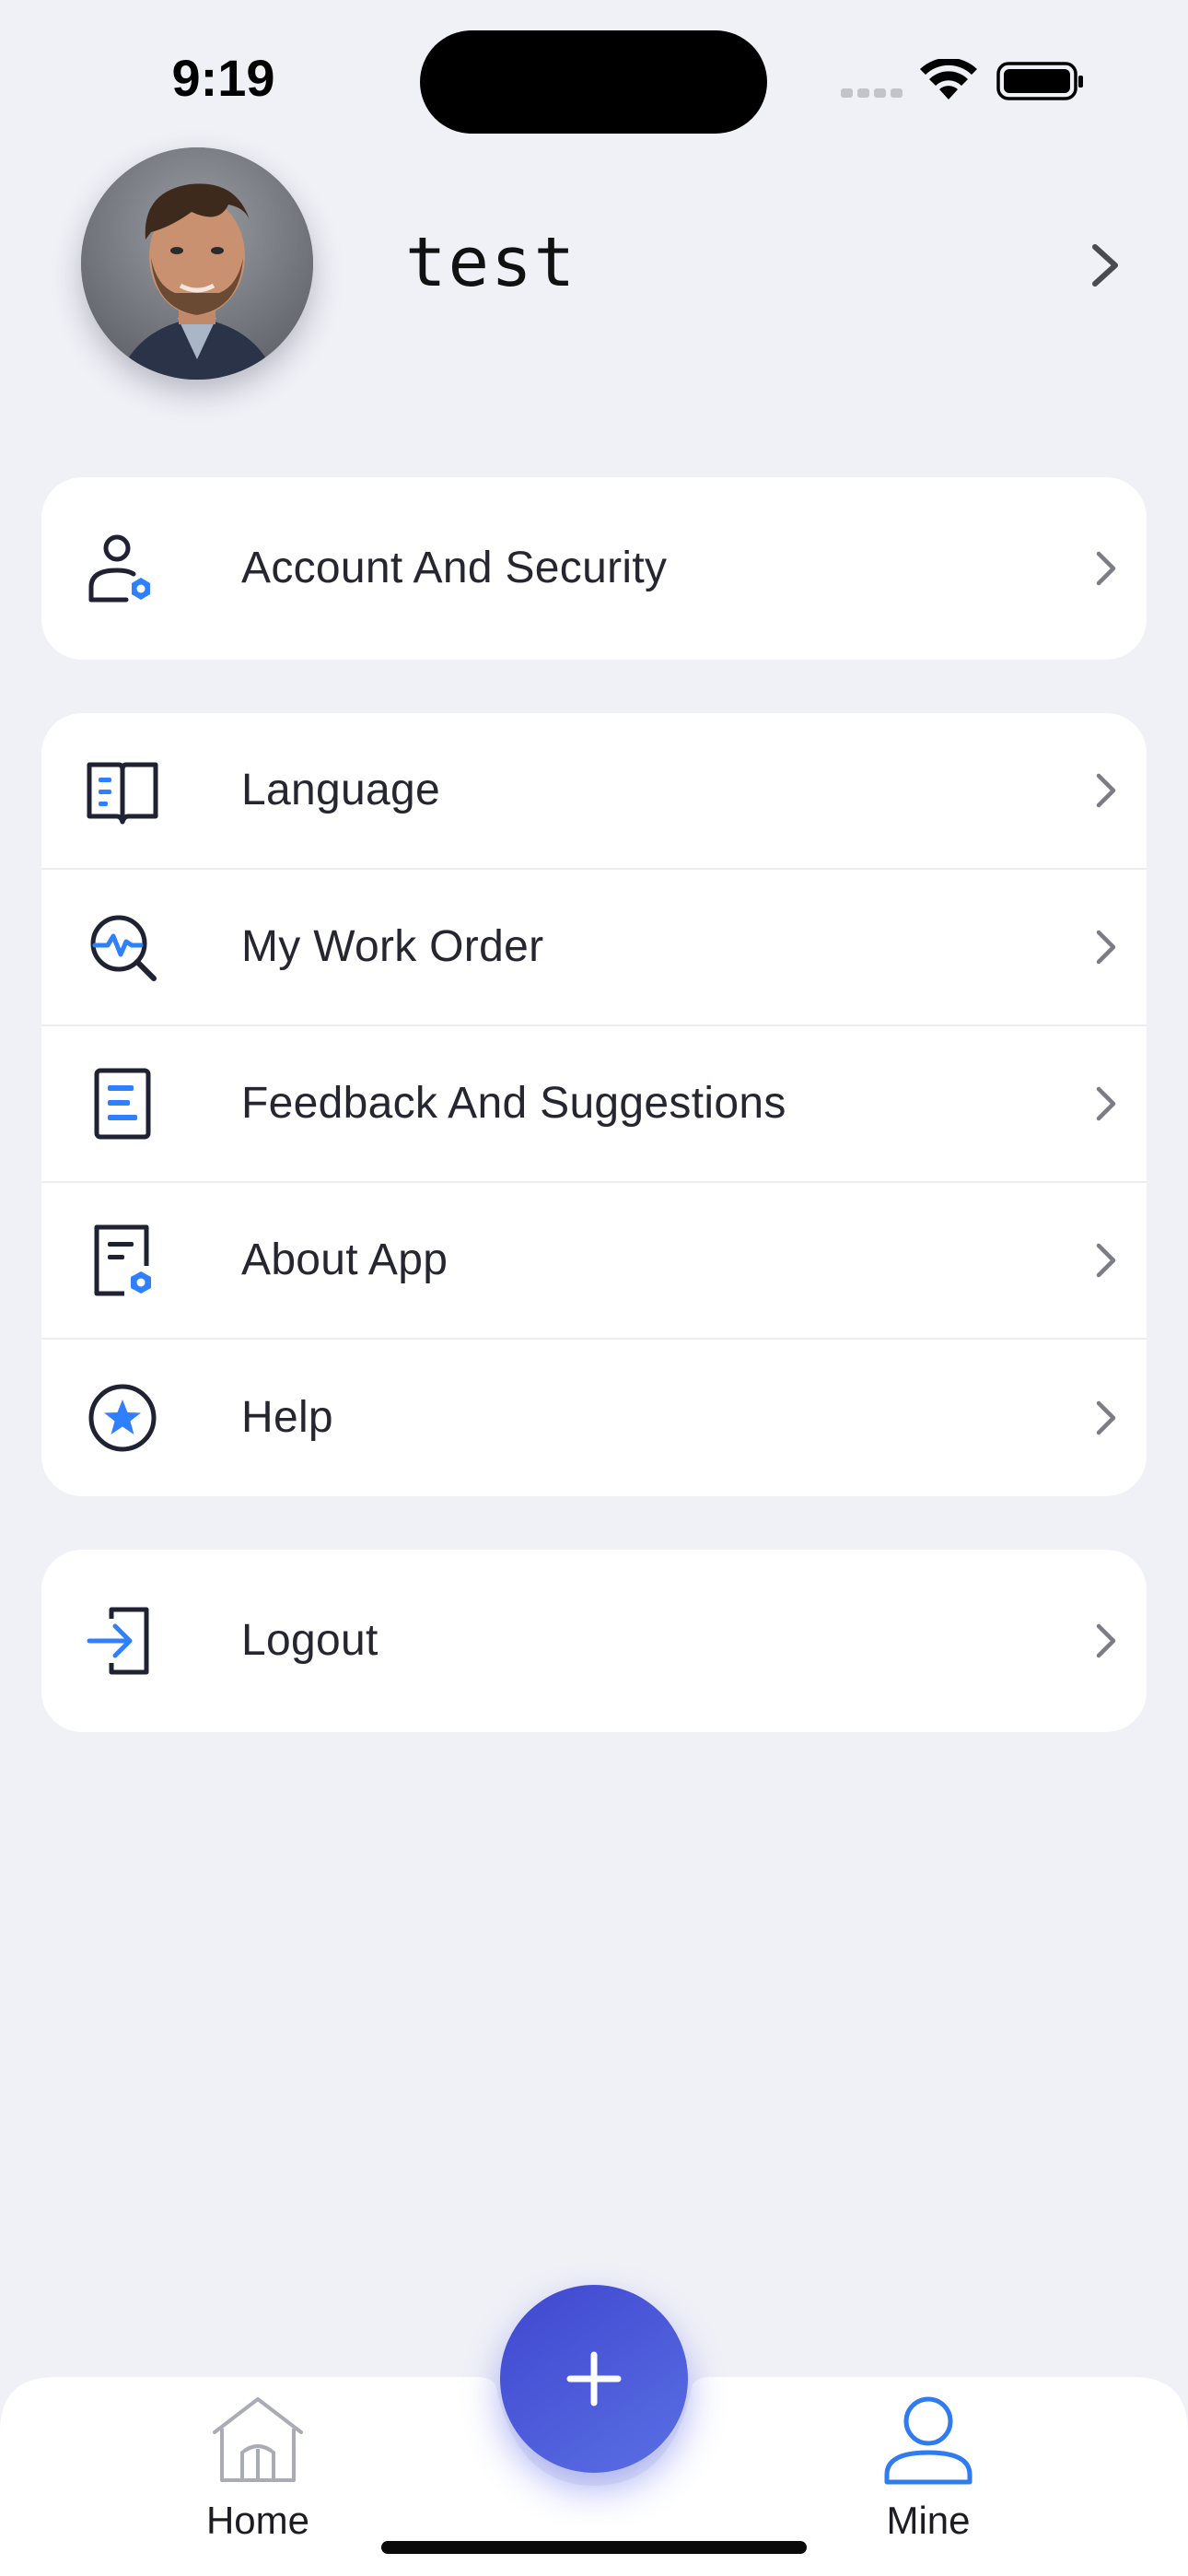 This screenshot has height=2576, width=1188. Describe the element at coordinates (344, 1259) in the screenshot. I see `menu-label-about-app: About App` at that location.